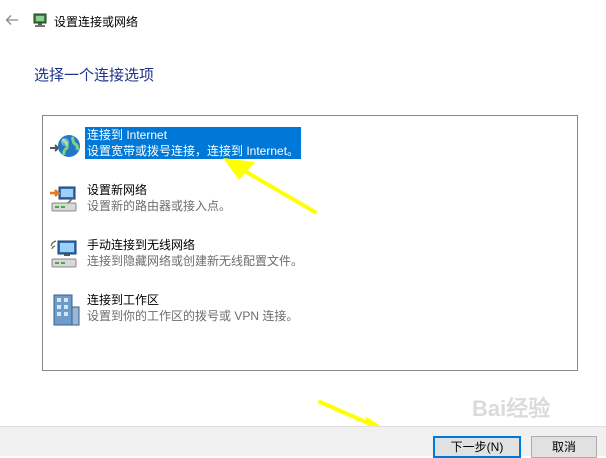  I want to click on back-arrow-icon, so click(12, 20).